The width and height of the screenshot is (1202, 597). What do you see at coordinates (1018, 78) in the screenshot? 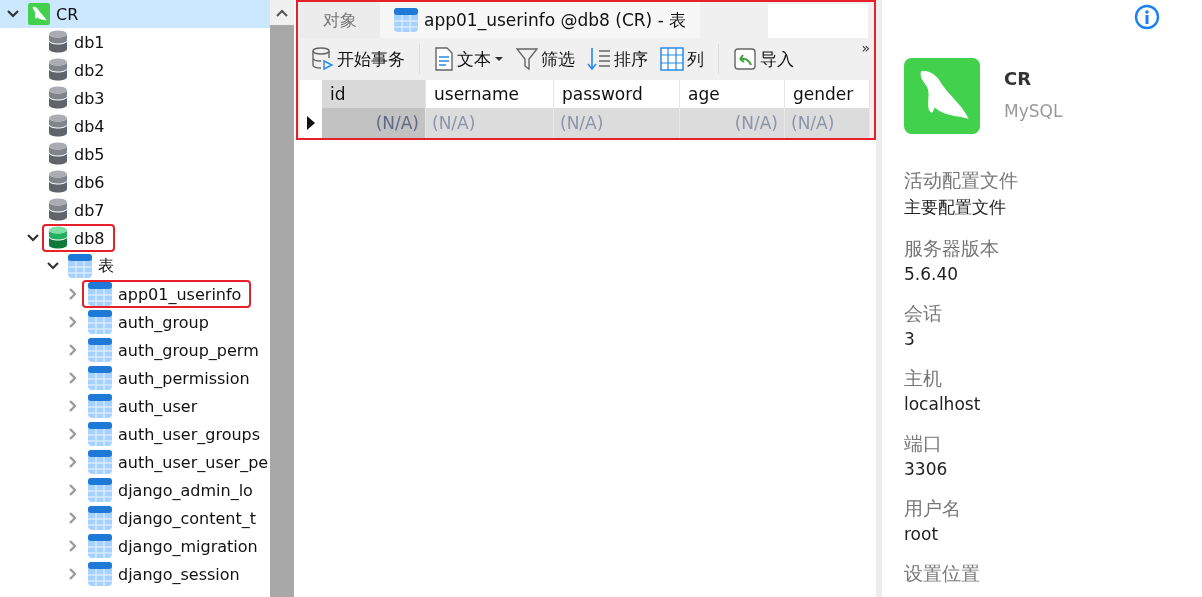
I see `connection-name: CR` at bounding box center [1018, 78].